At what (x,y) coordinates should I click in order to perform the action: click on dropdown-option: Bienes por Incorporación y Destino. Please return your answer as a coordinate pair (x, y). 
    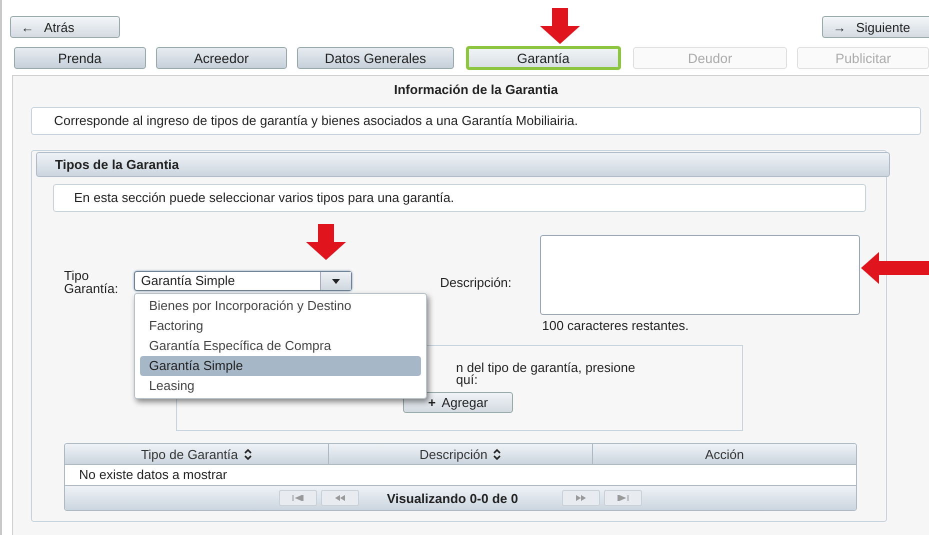
    Looking at the image, I should click on (280, 306).